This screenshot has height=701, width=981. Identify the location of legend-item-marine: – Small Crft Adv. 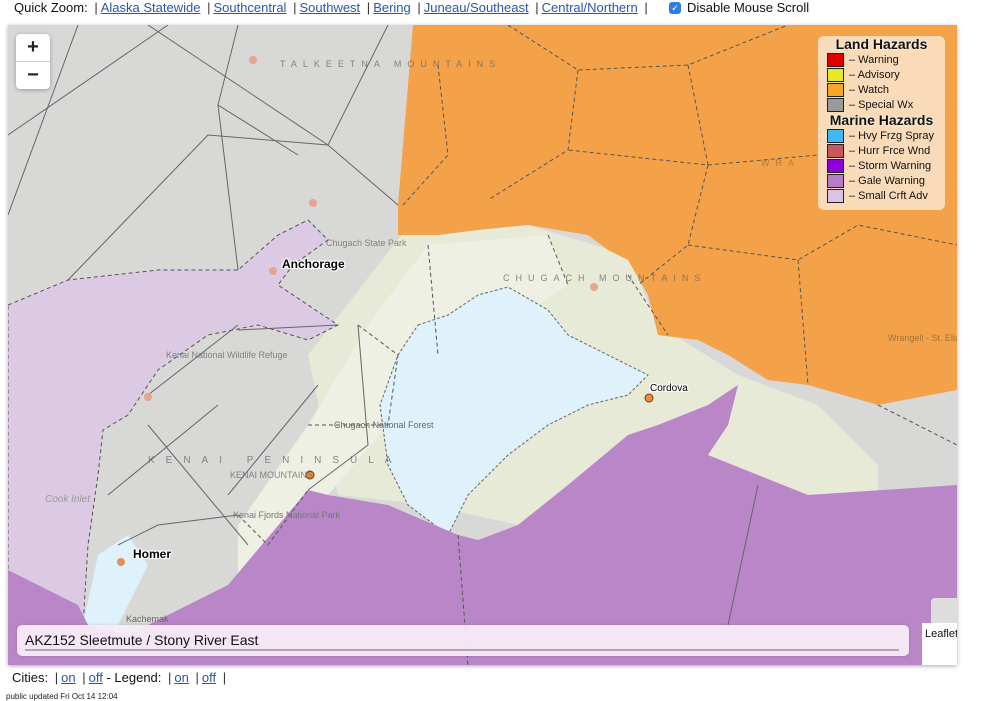
(881, 195).